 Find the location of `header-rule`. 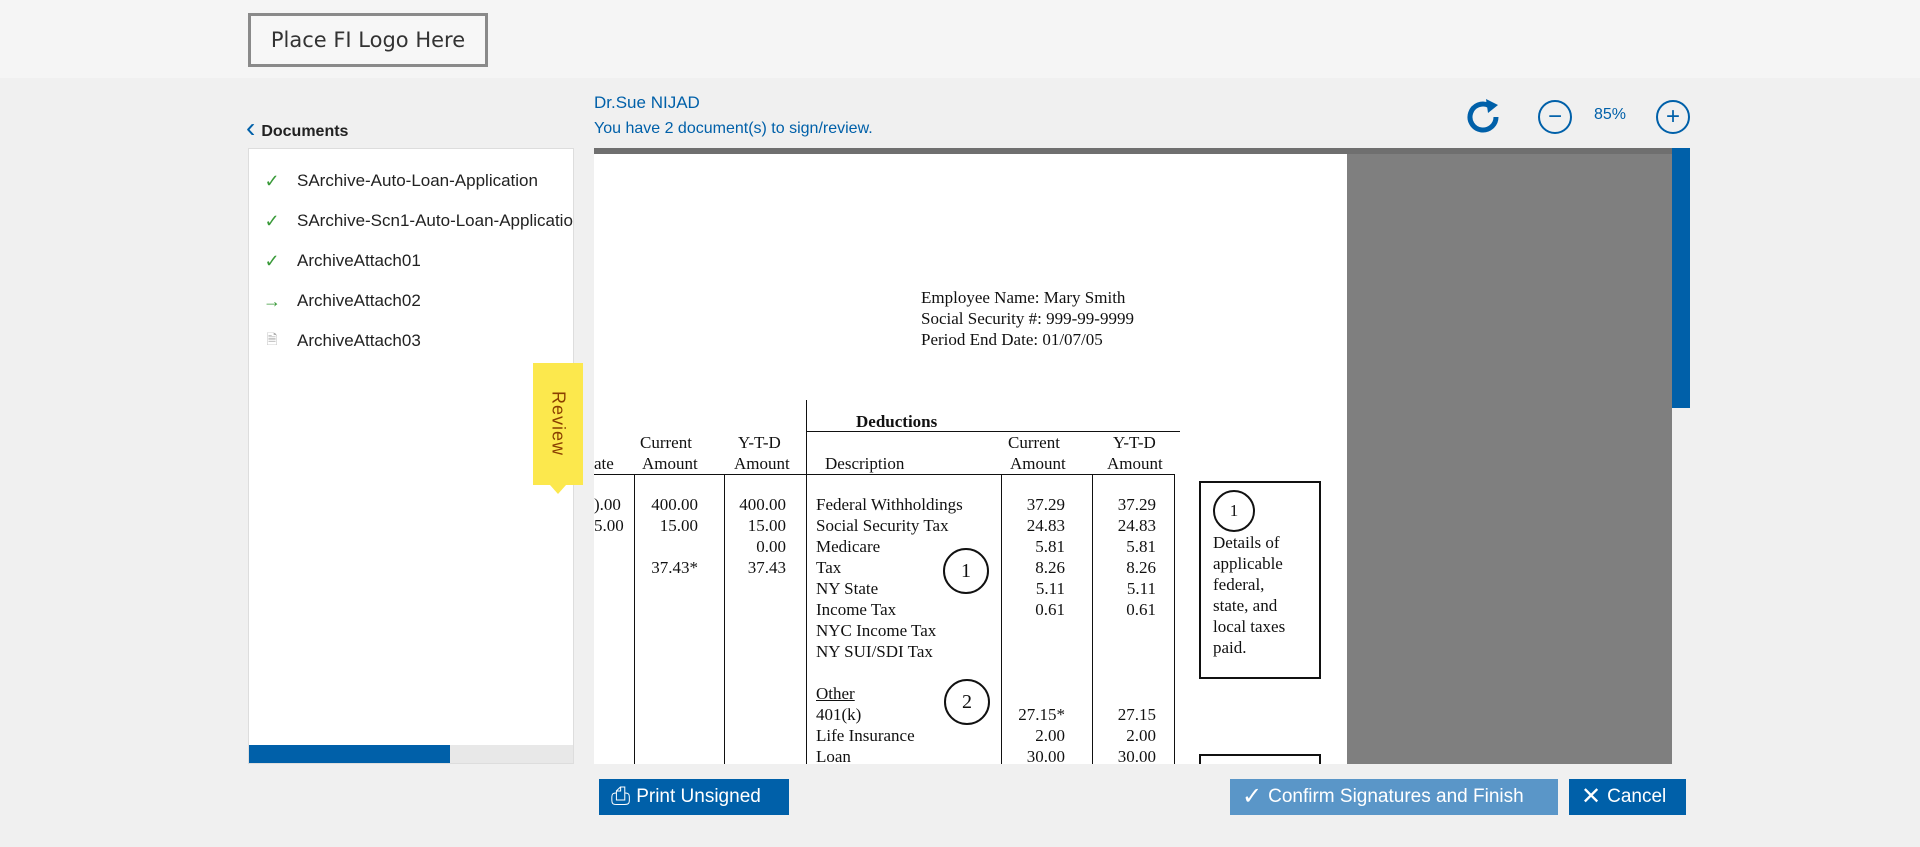

header-rule is located at coordinates (884, 474).